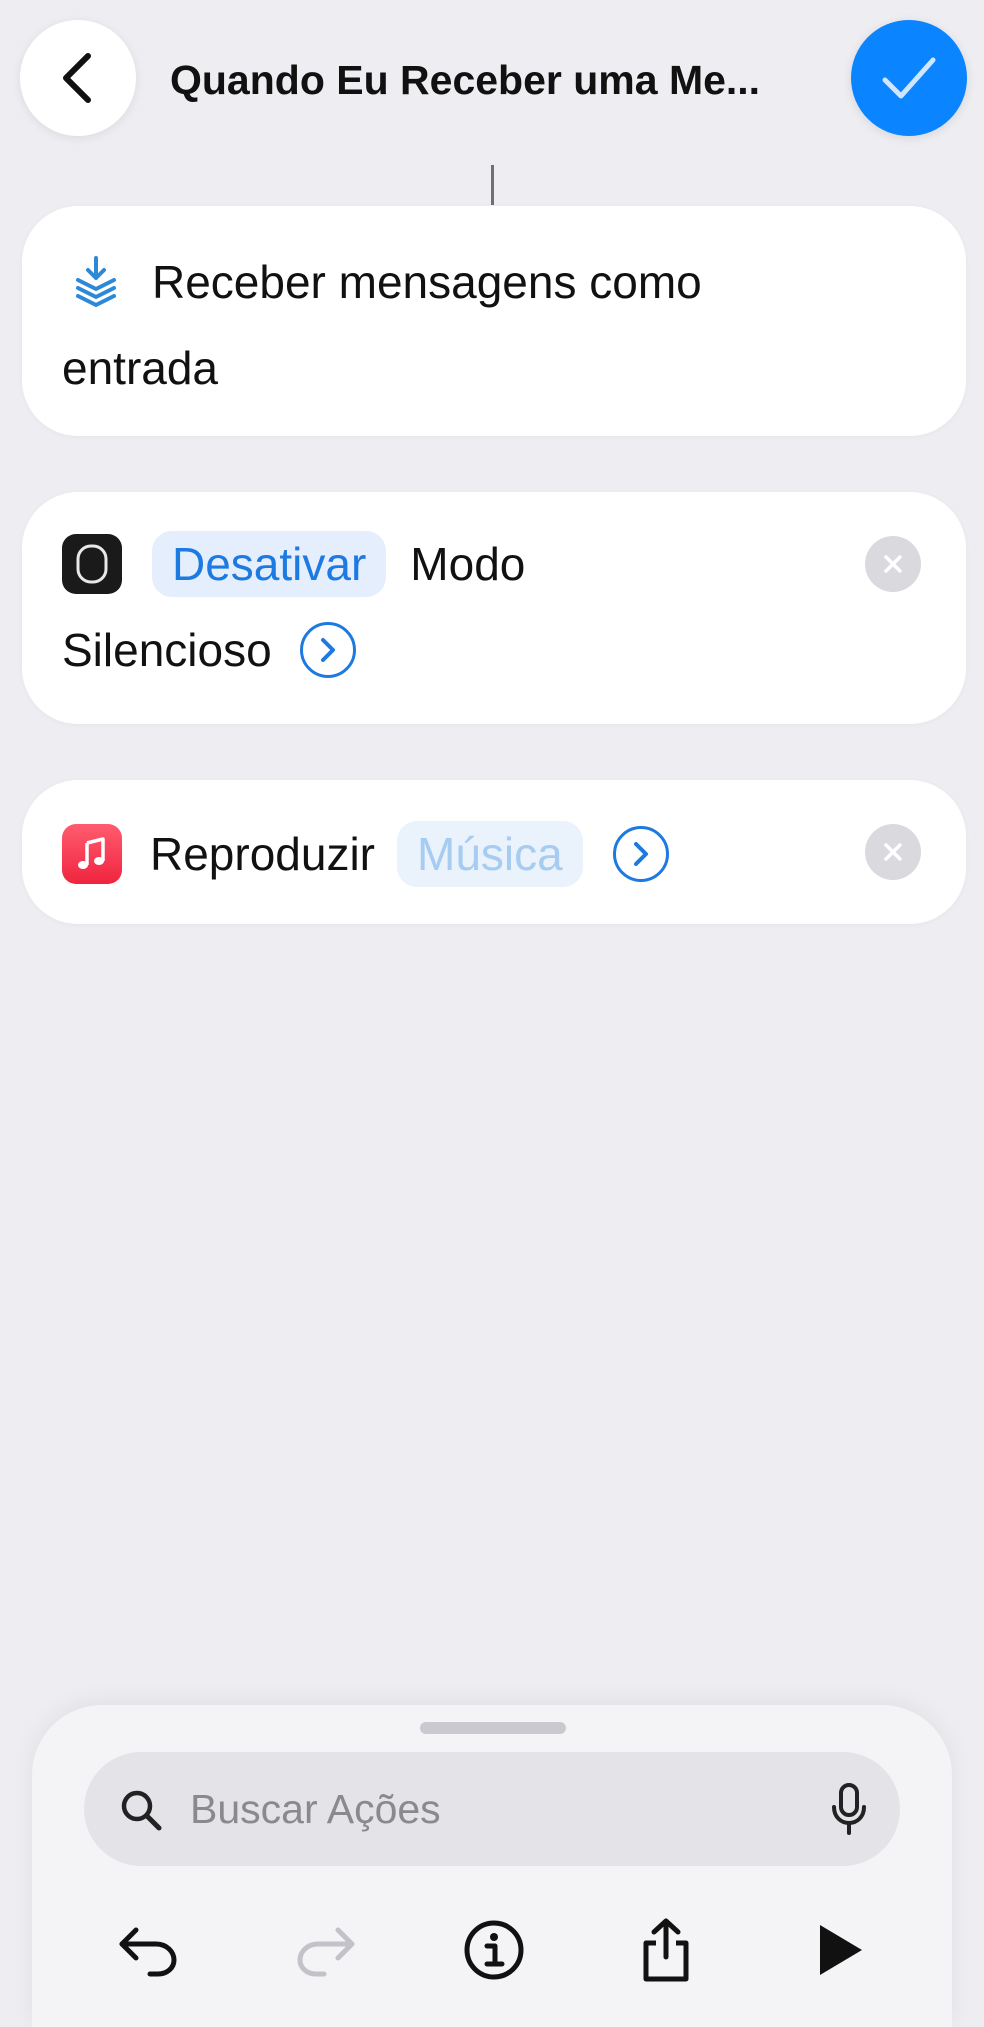  I want to click on receive-input-icon, so click(96, 282).